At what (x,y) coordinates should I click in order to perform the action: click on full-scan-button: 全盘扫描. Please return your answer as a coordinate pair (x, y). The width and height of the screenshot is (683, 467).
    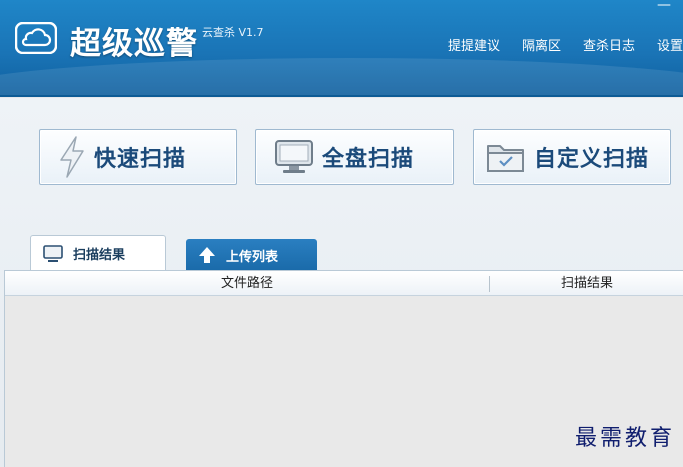
    Looking at the image, I should click on (354, 157).